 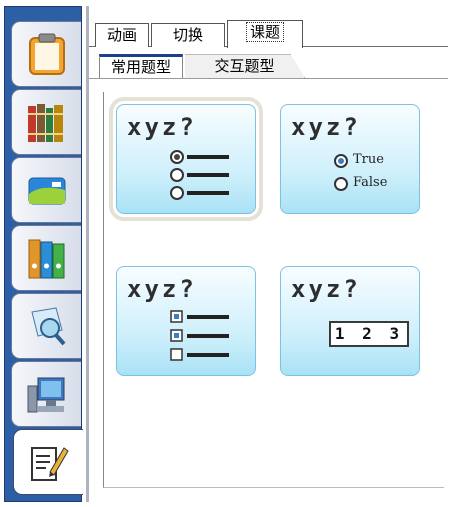 I want to click on card-multiple-choice: xyz?, so click(x=186, y=321).